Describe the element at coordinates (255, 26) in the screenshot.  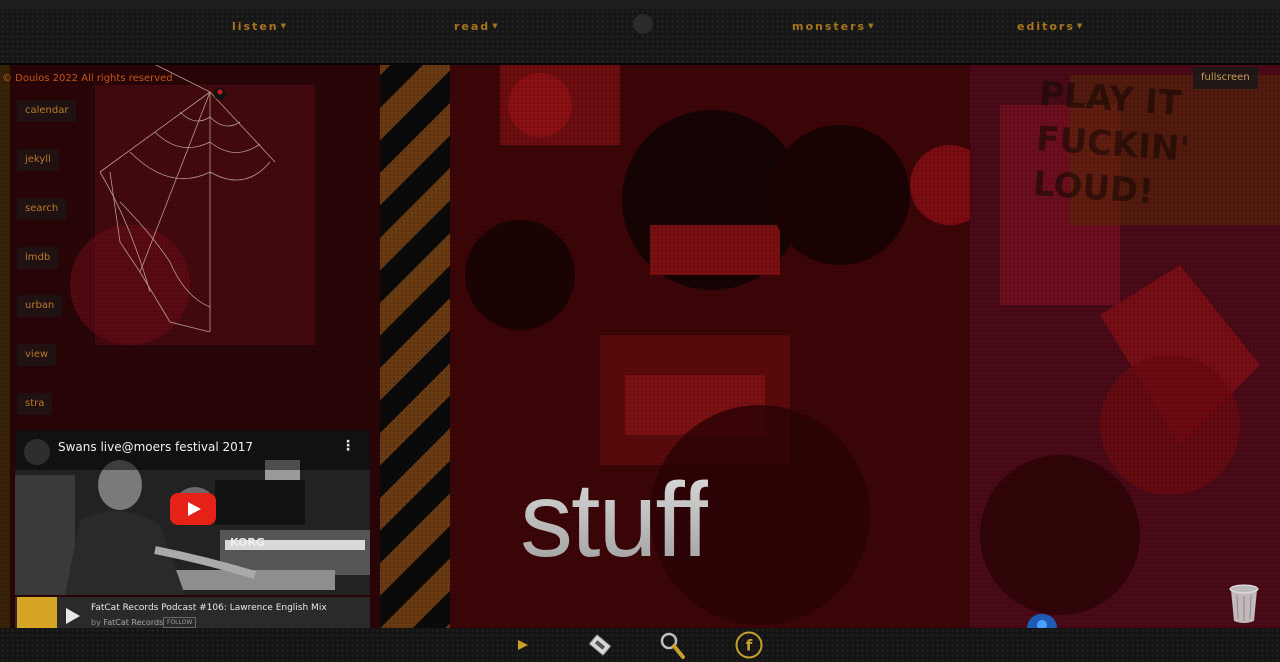
I see `nav-listen-label: listen` at that location.